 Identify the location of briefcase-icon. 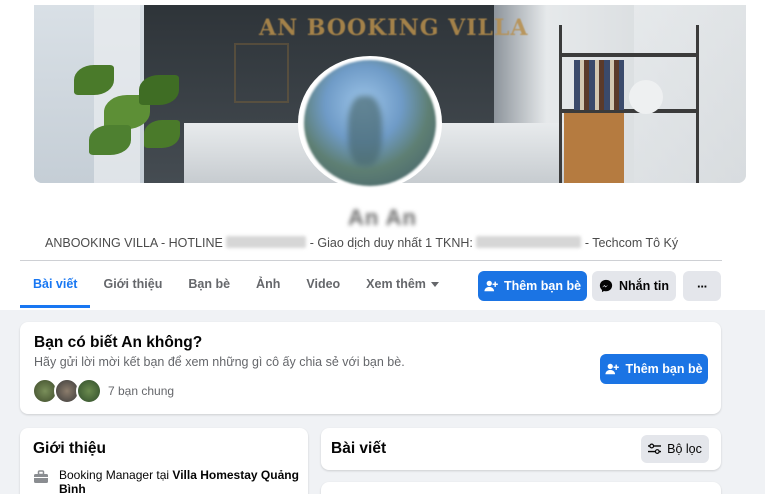
(41, 482).